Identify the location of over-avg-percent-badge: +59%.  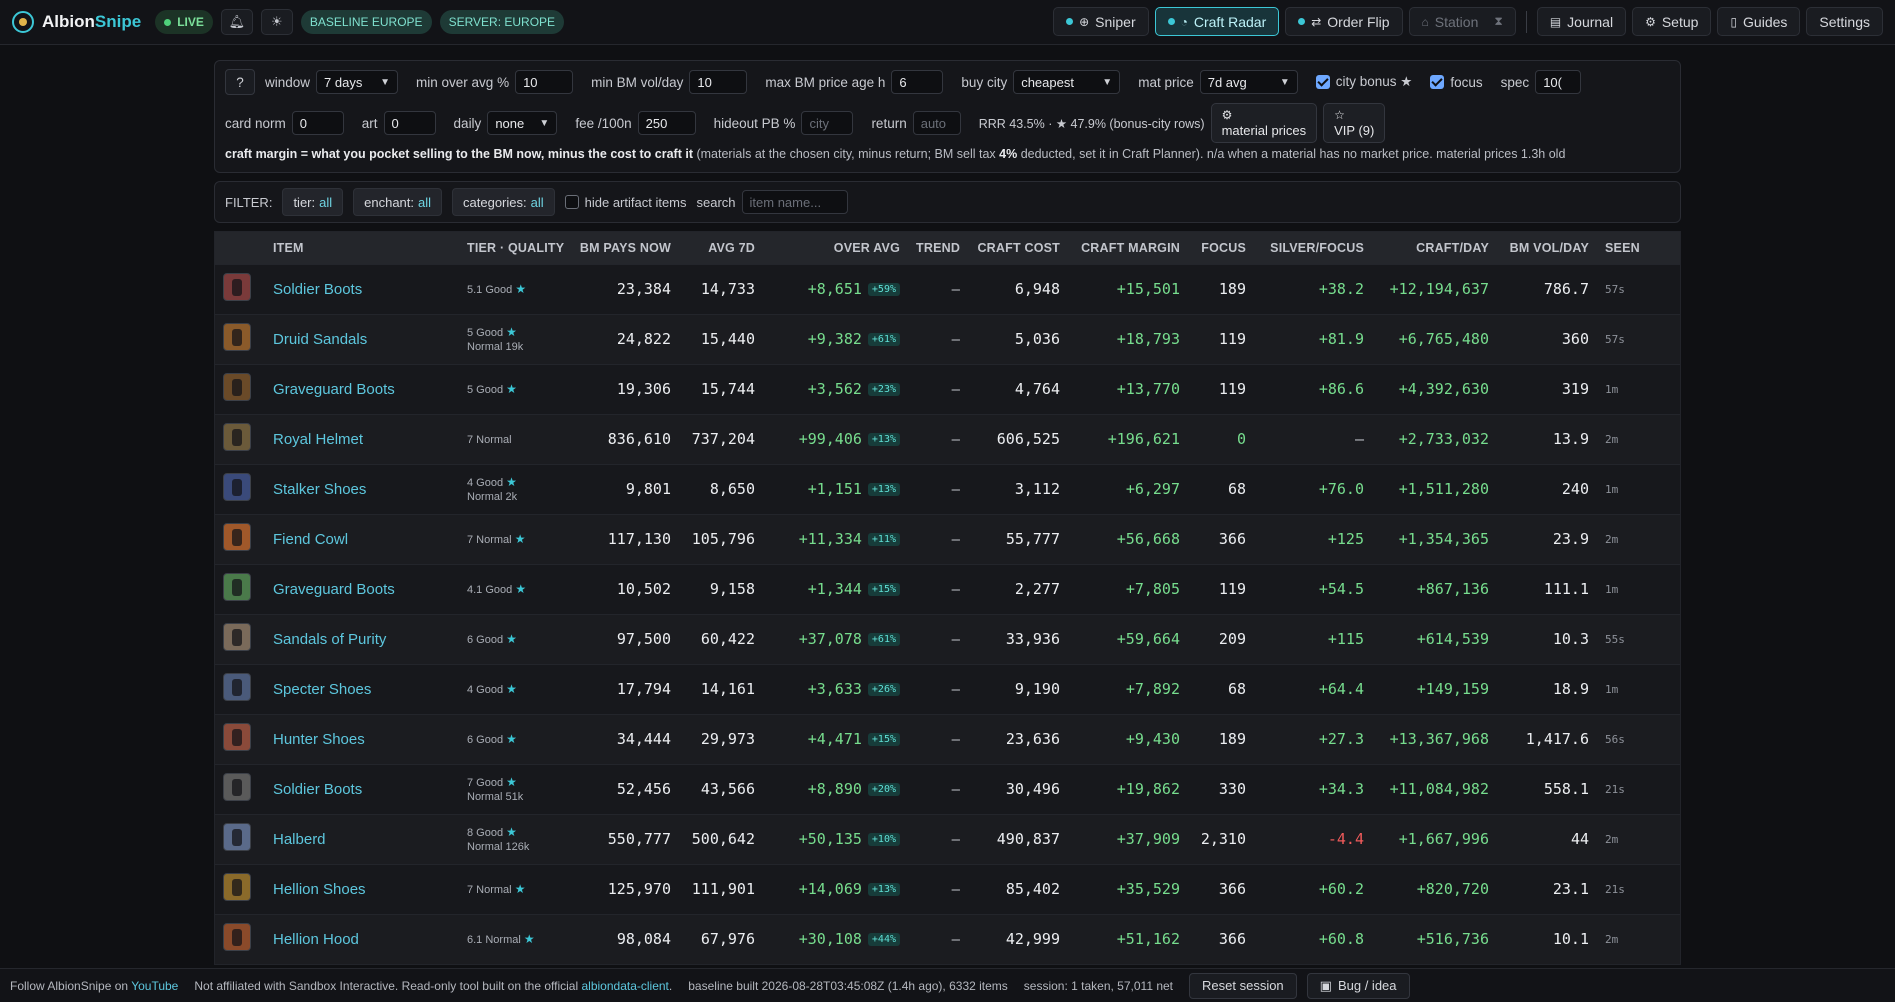
(883, 289).